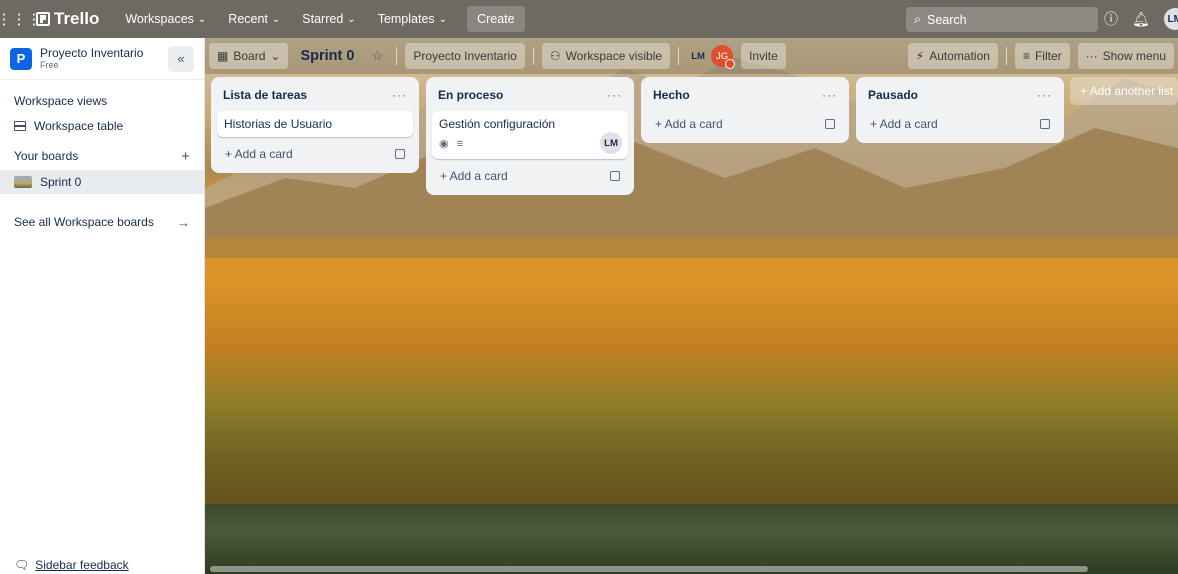 The height and width of the screenshot is (574, 1178). Describe the element at coordinates (444, 144) in the screenshot. I see `watch-eye-icon: ◉` at that location.